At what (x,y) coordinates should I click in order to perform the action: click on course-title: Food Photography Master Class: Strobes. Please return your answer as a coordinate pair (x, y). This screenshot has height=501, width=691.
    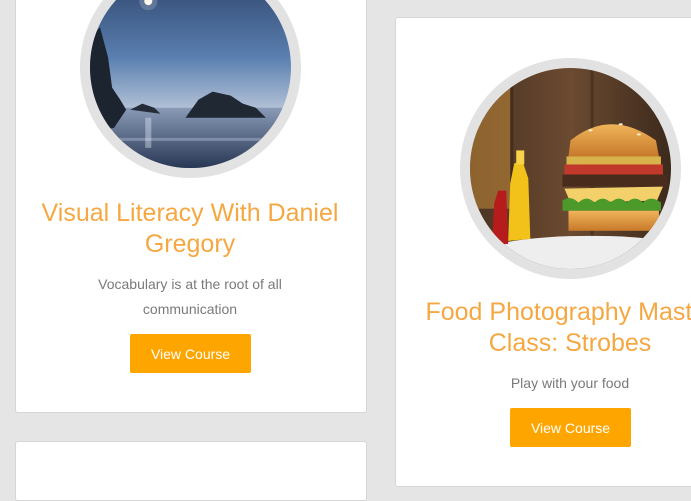
    Looking at the image, I should click on (555, 328).